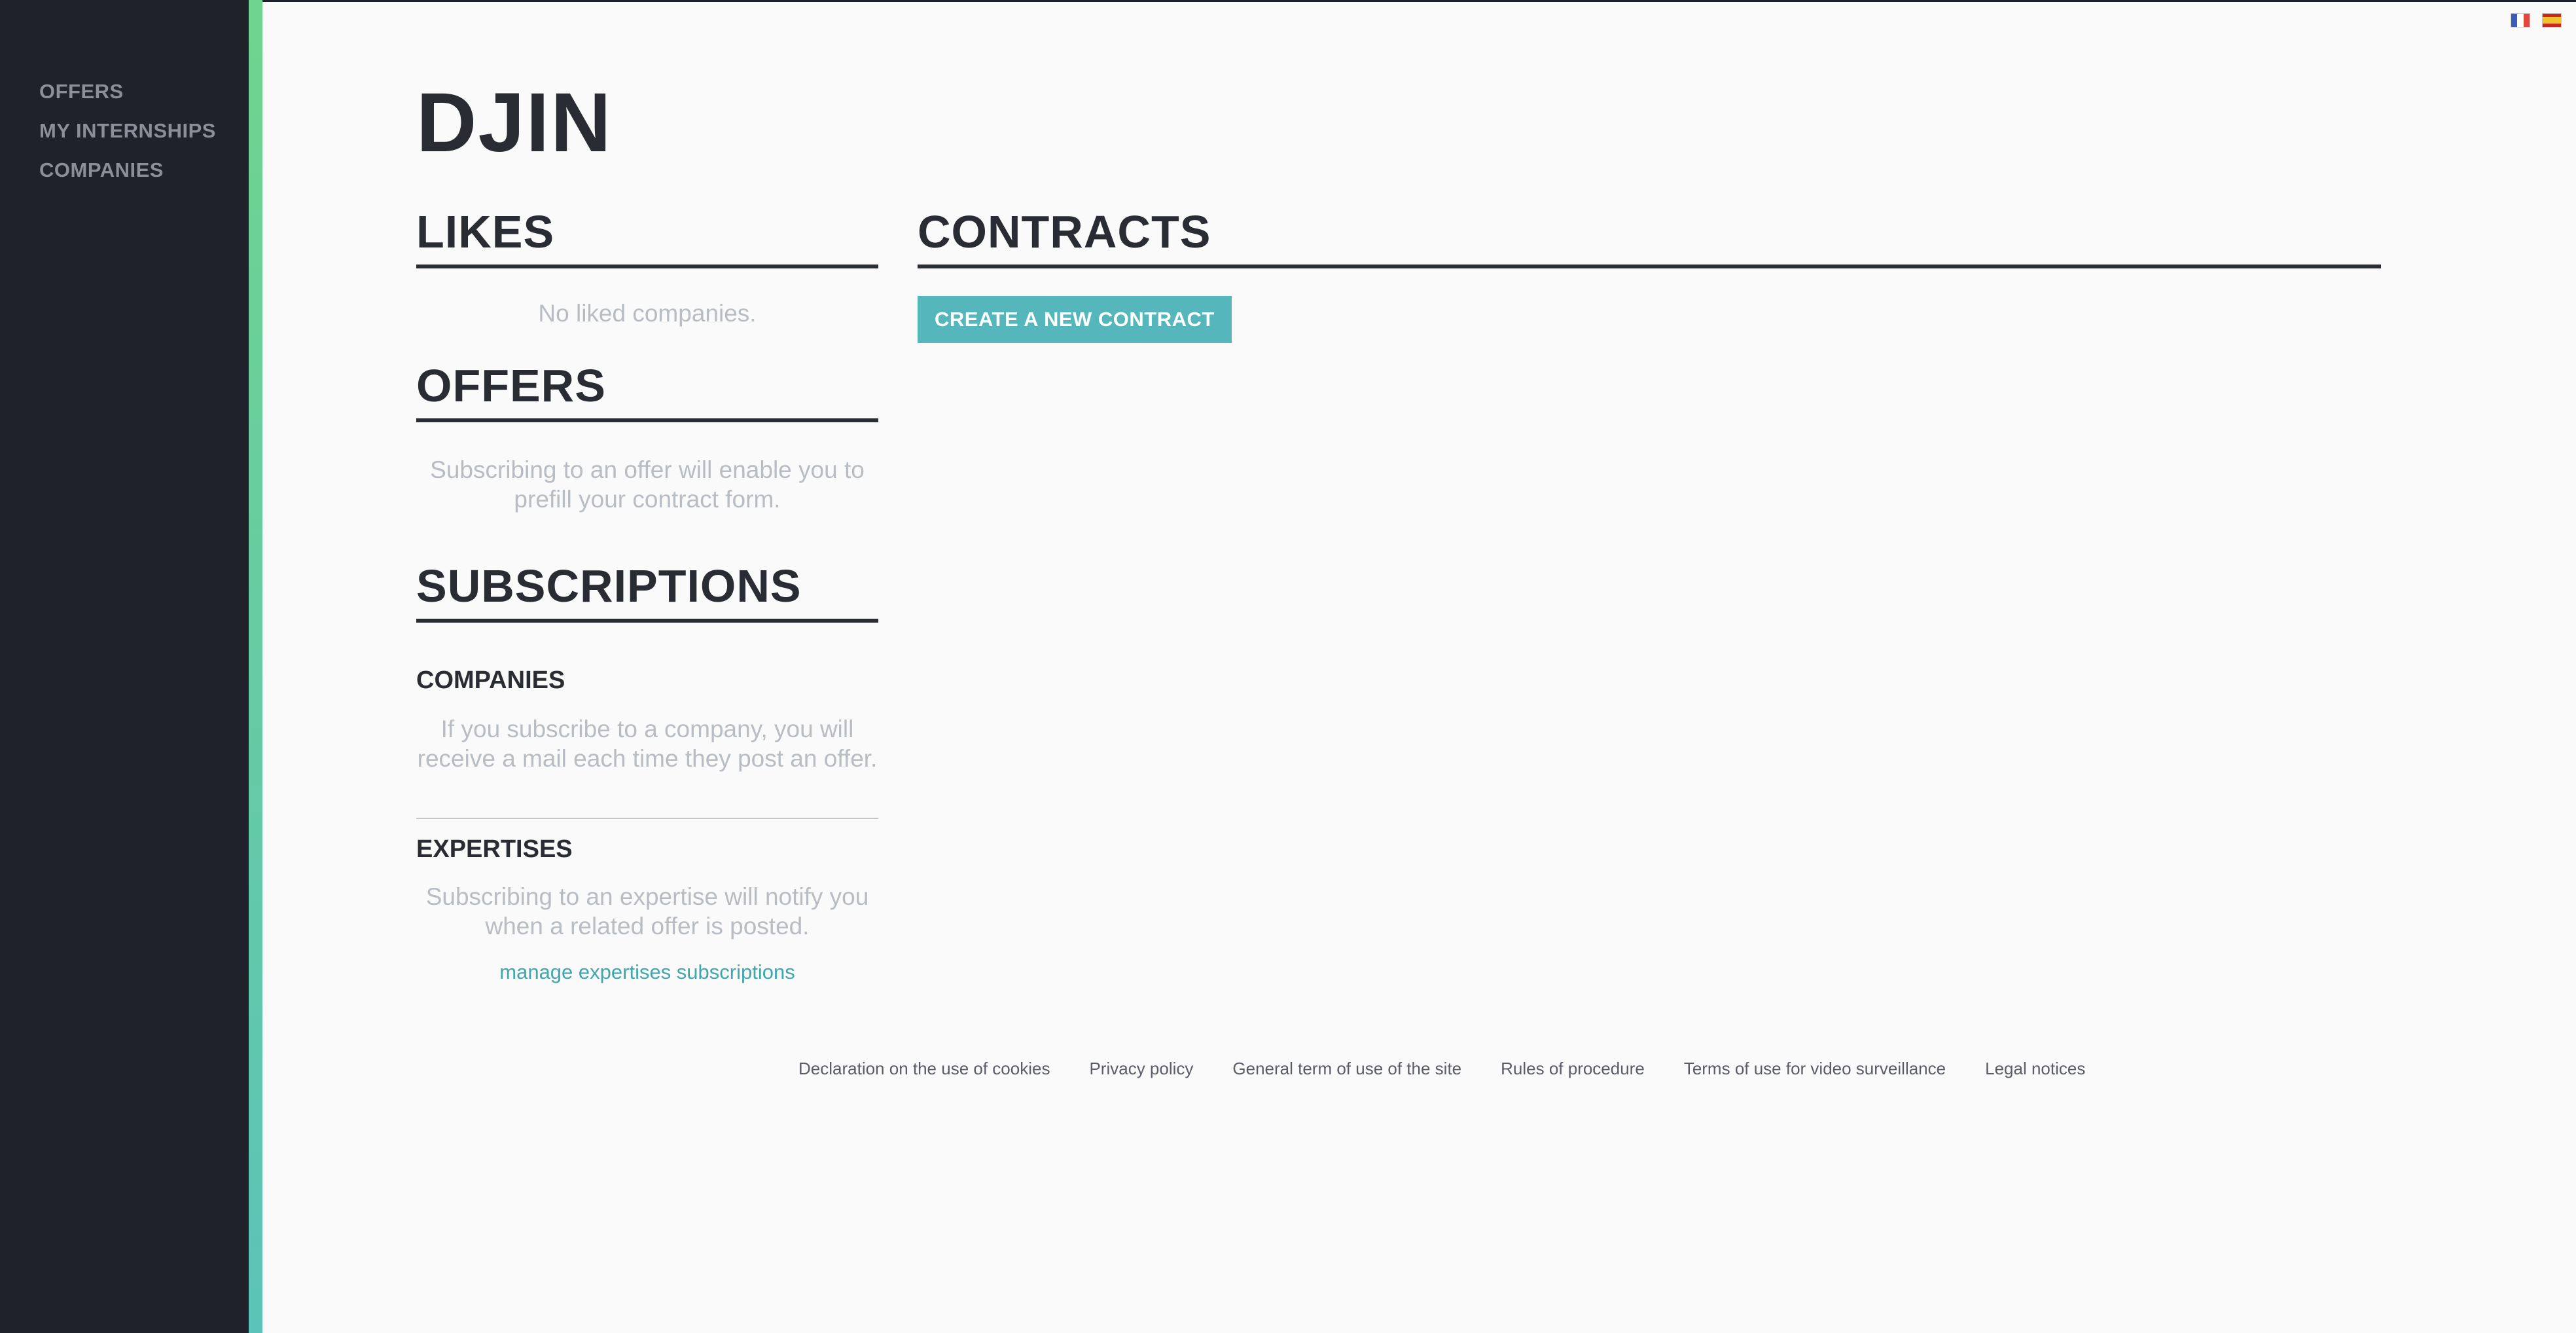 The height and width of the screenshot is (1333, 2576). What do you see at coordinates (124, 666) in the screenshot?
I see `sidebar: OFFERS MY INTERNSHIPS COMPANIES` at bounding box center [124, 666].